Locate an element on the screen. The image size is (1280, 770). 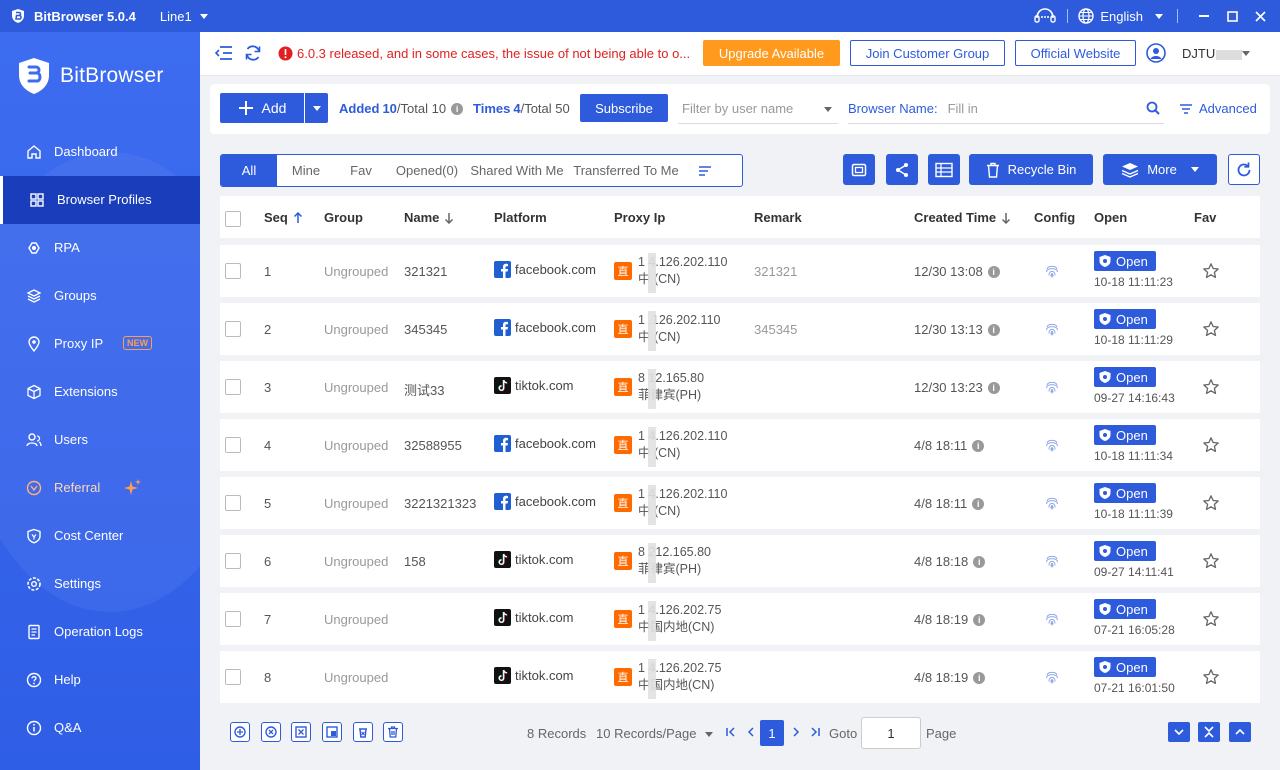
batch-close-button is located at coordinates (271, 732).